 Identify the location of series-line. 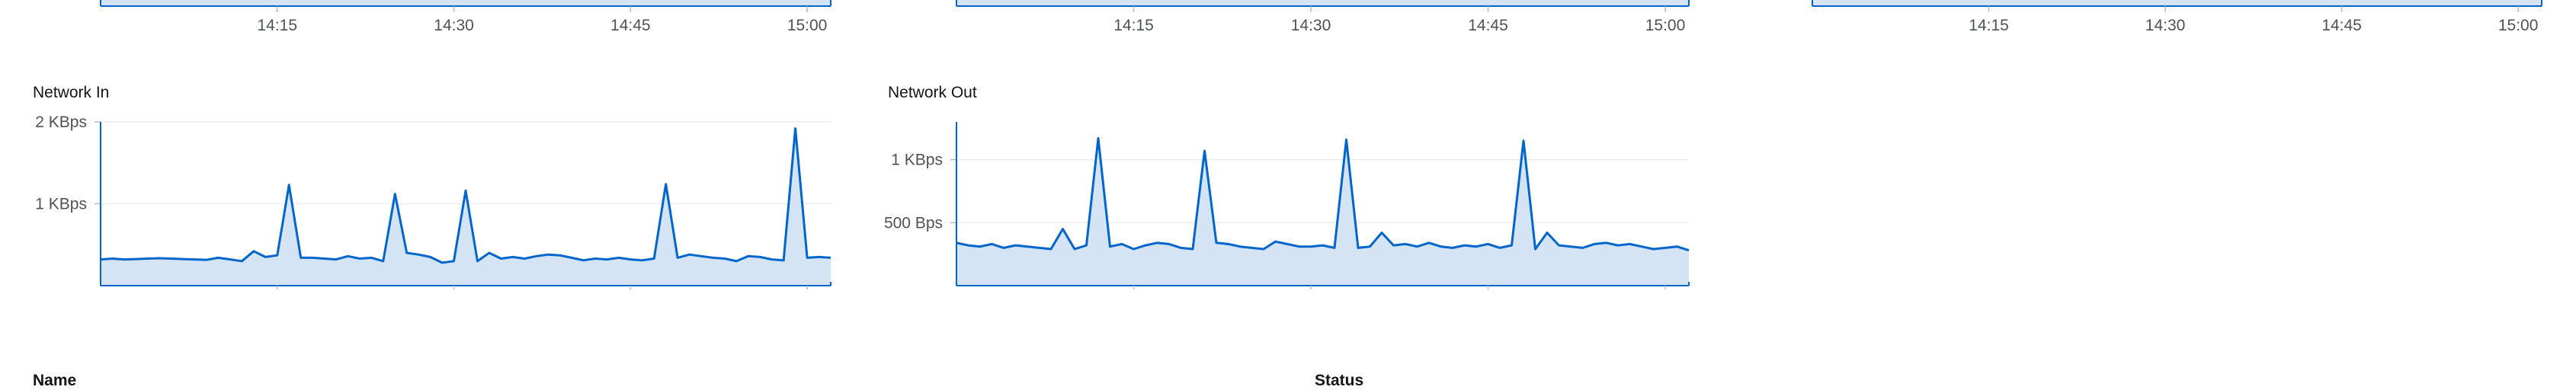
(1323, 194).